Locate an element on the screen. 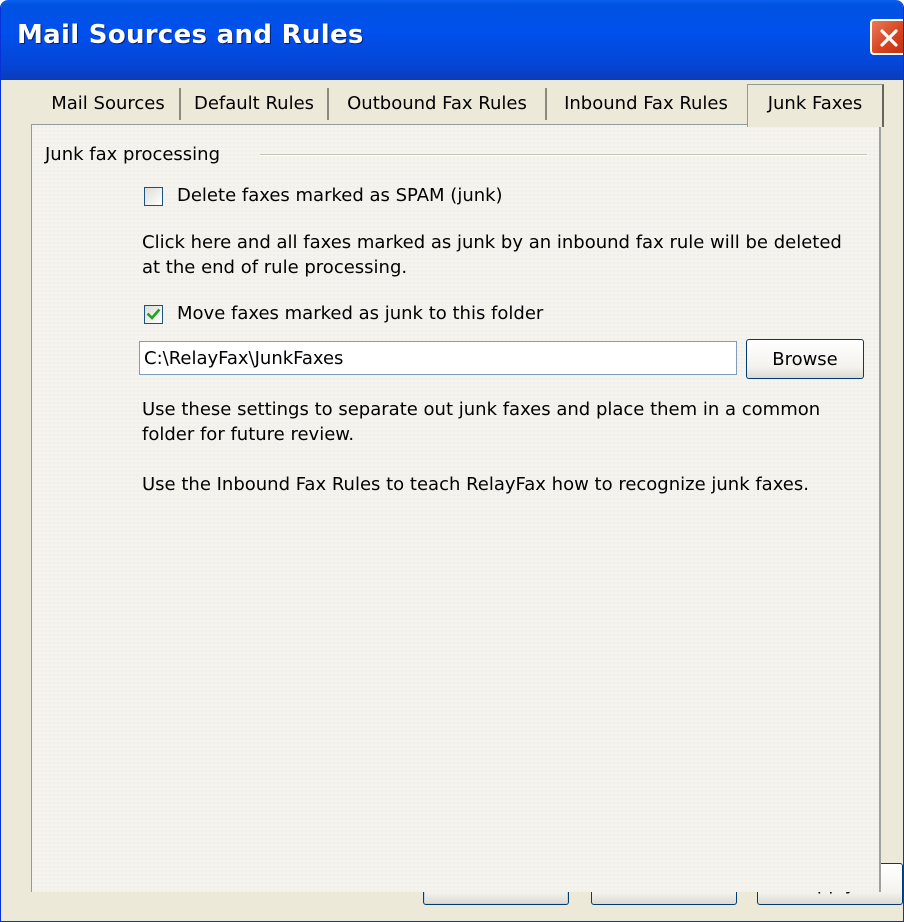 The width and height of the screenshot is (904, 922). group-divider is located at coordinates (563, 155).